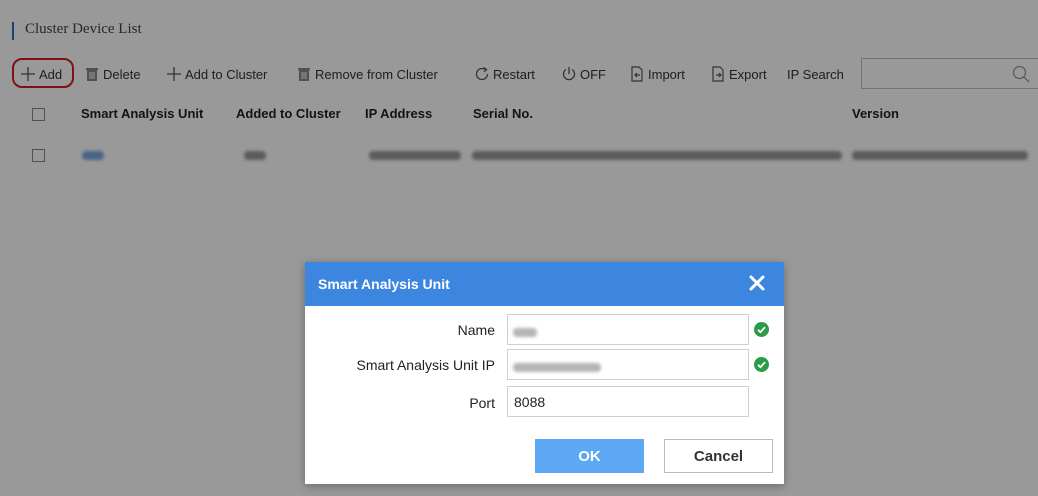 Image resolution: width=1038 pixels, height=496 pixels. I want to click on port-field, so click(628, 401).